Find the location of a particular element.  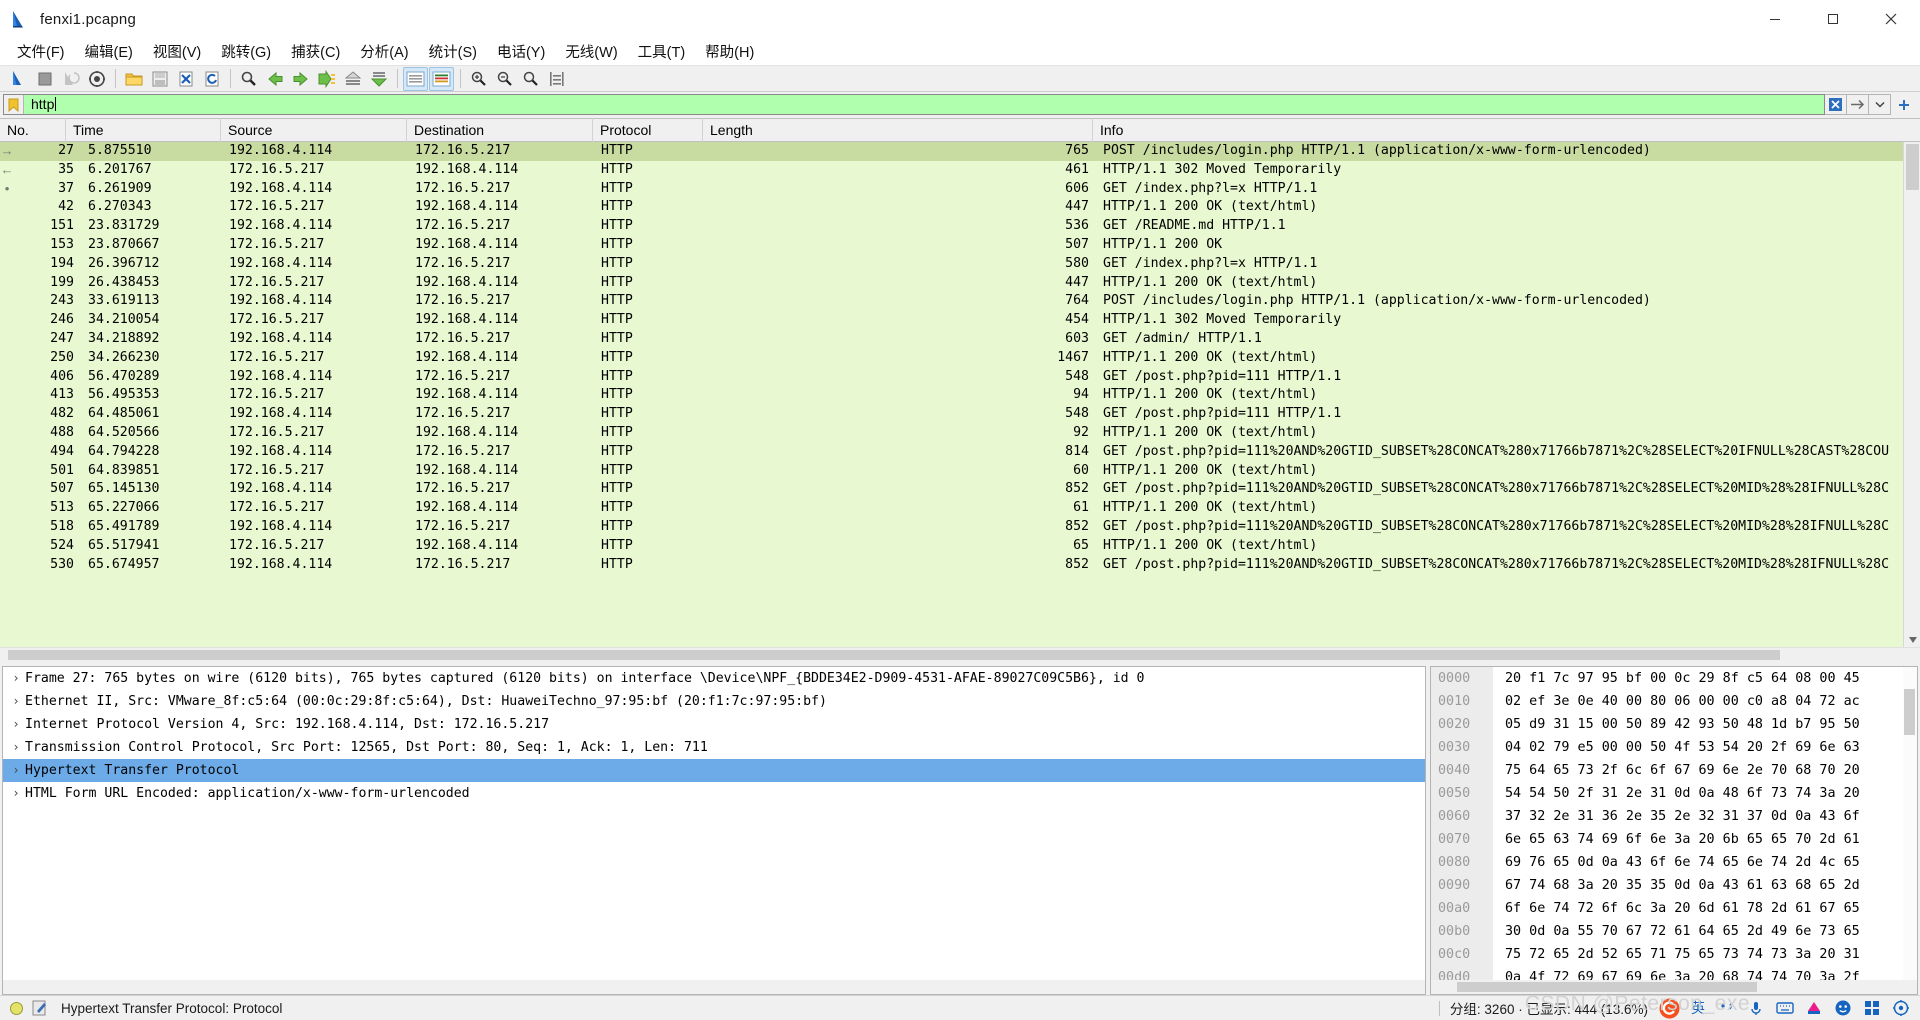

colorize-icon is located at coordinates (441, 78).